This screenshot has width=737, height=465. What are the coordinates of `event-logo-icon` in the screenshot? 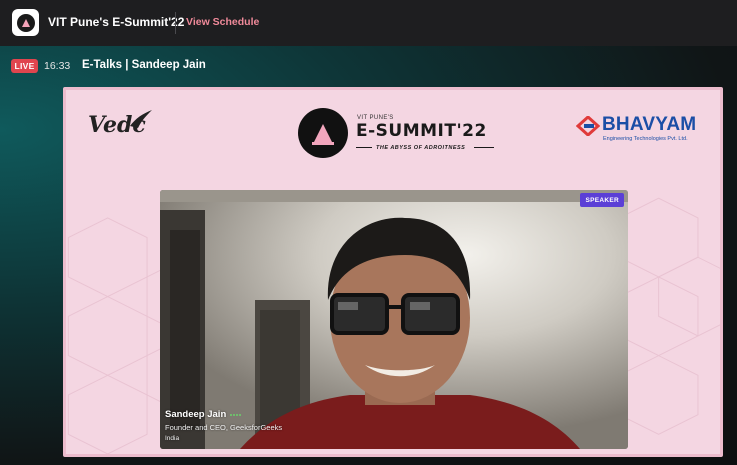 It's located at (25, 22).